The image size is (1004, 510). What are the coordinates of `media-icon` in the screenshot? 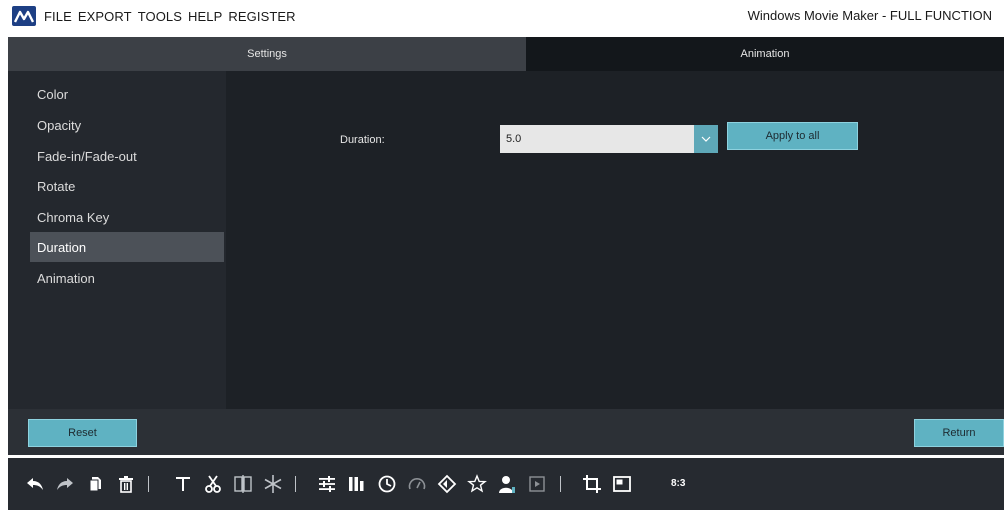 It's located at (537, 484).